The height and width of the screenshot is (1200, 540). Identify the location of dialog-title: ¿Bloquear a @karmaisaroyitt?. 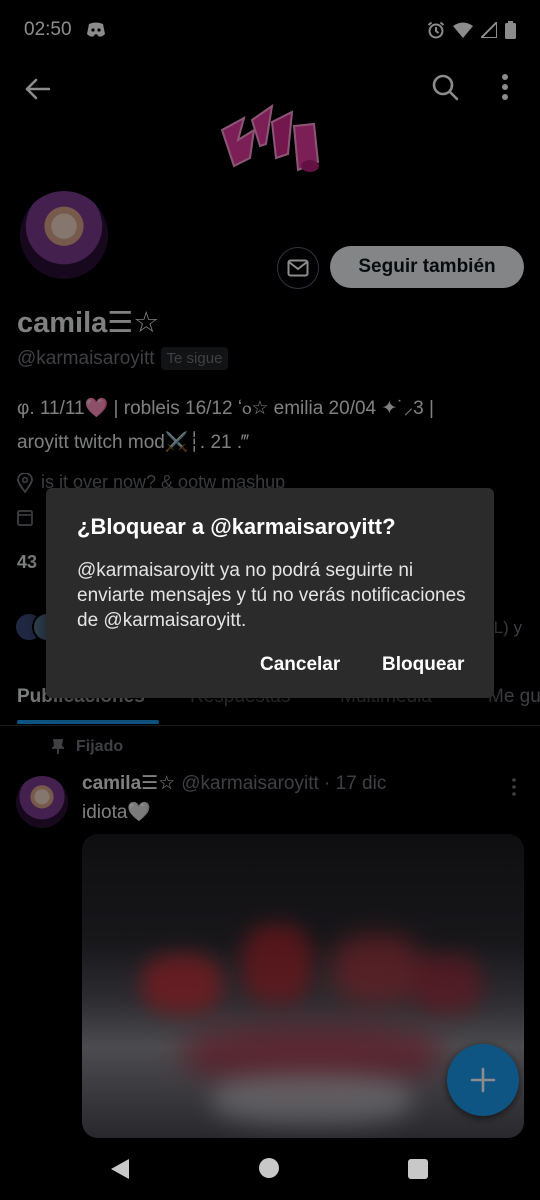
(236, 526).